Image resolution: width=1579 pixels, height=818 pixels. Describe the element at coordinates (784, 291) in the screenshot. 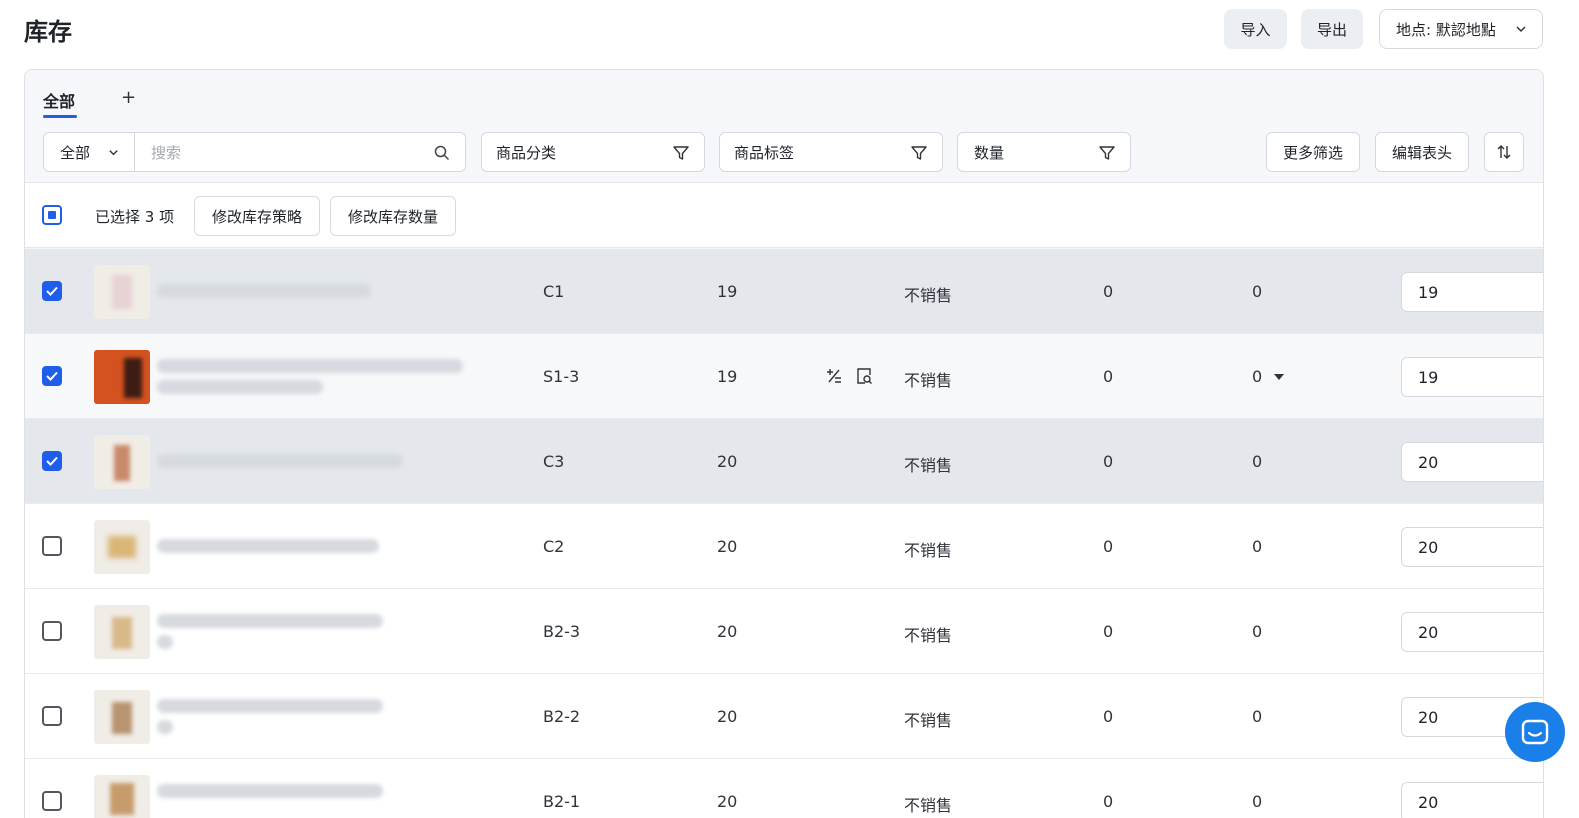

I see `table-row: C1 19 不销售 0 0 19` at that location.